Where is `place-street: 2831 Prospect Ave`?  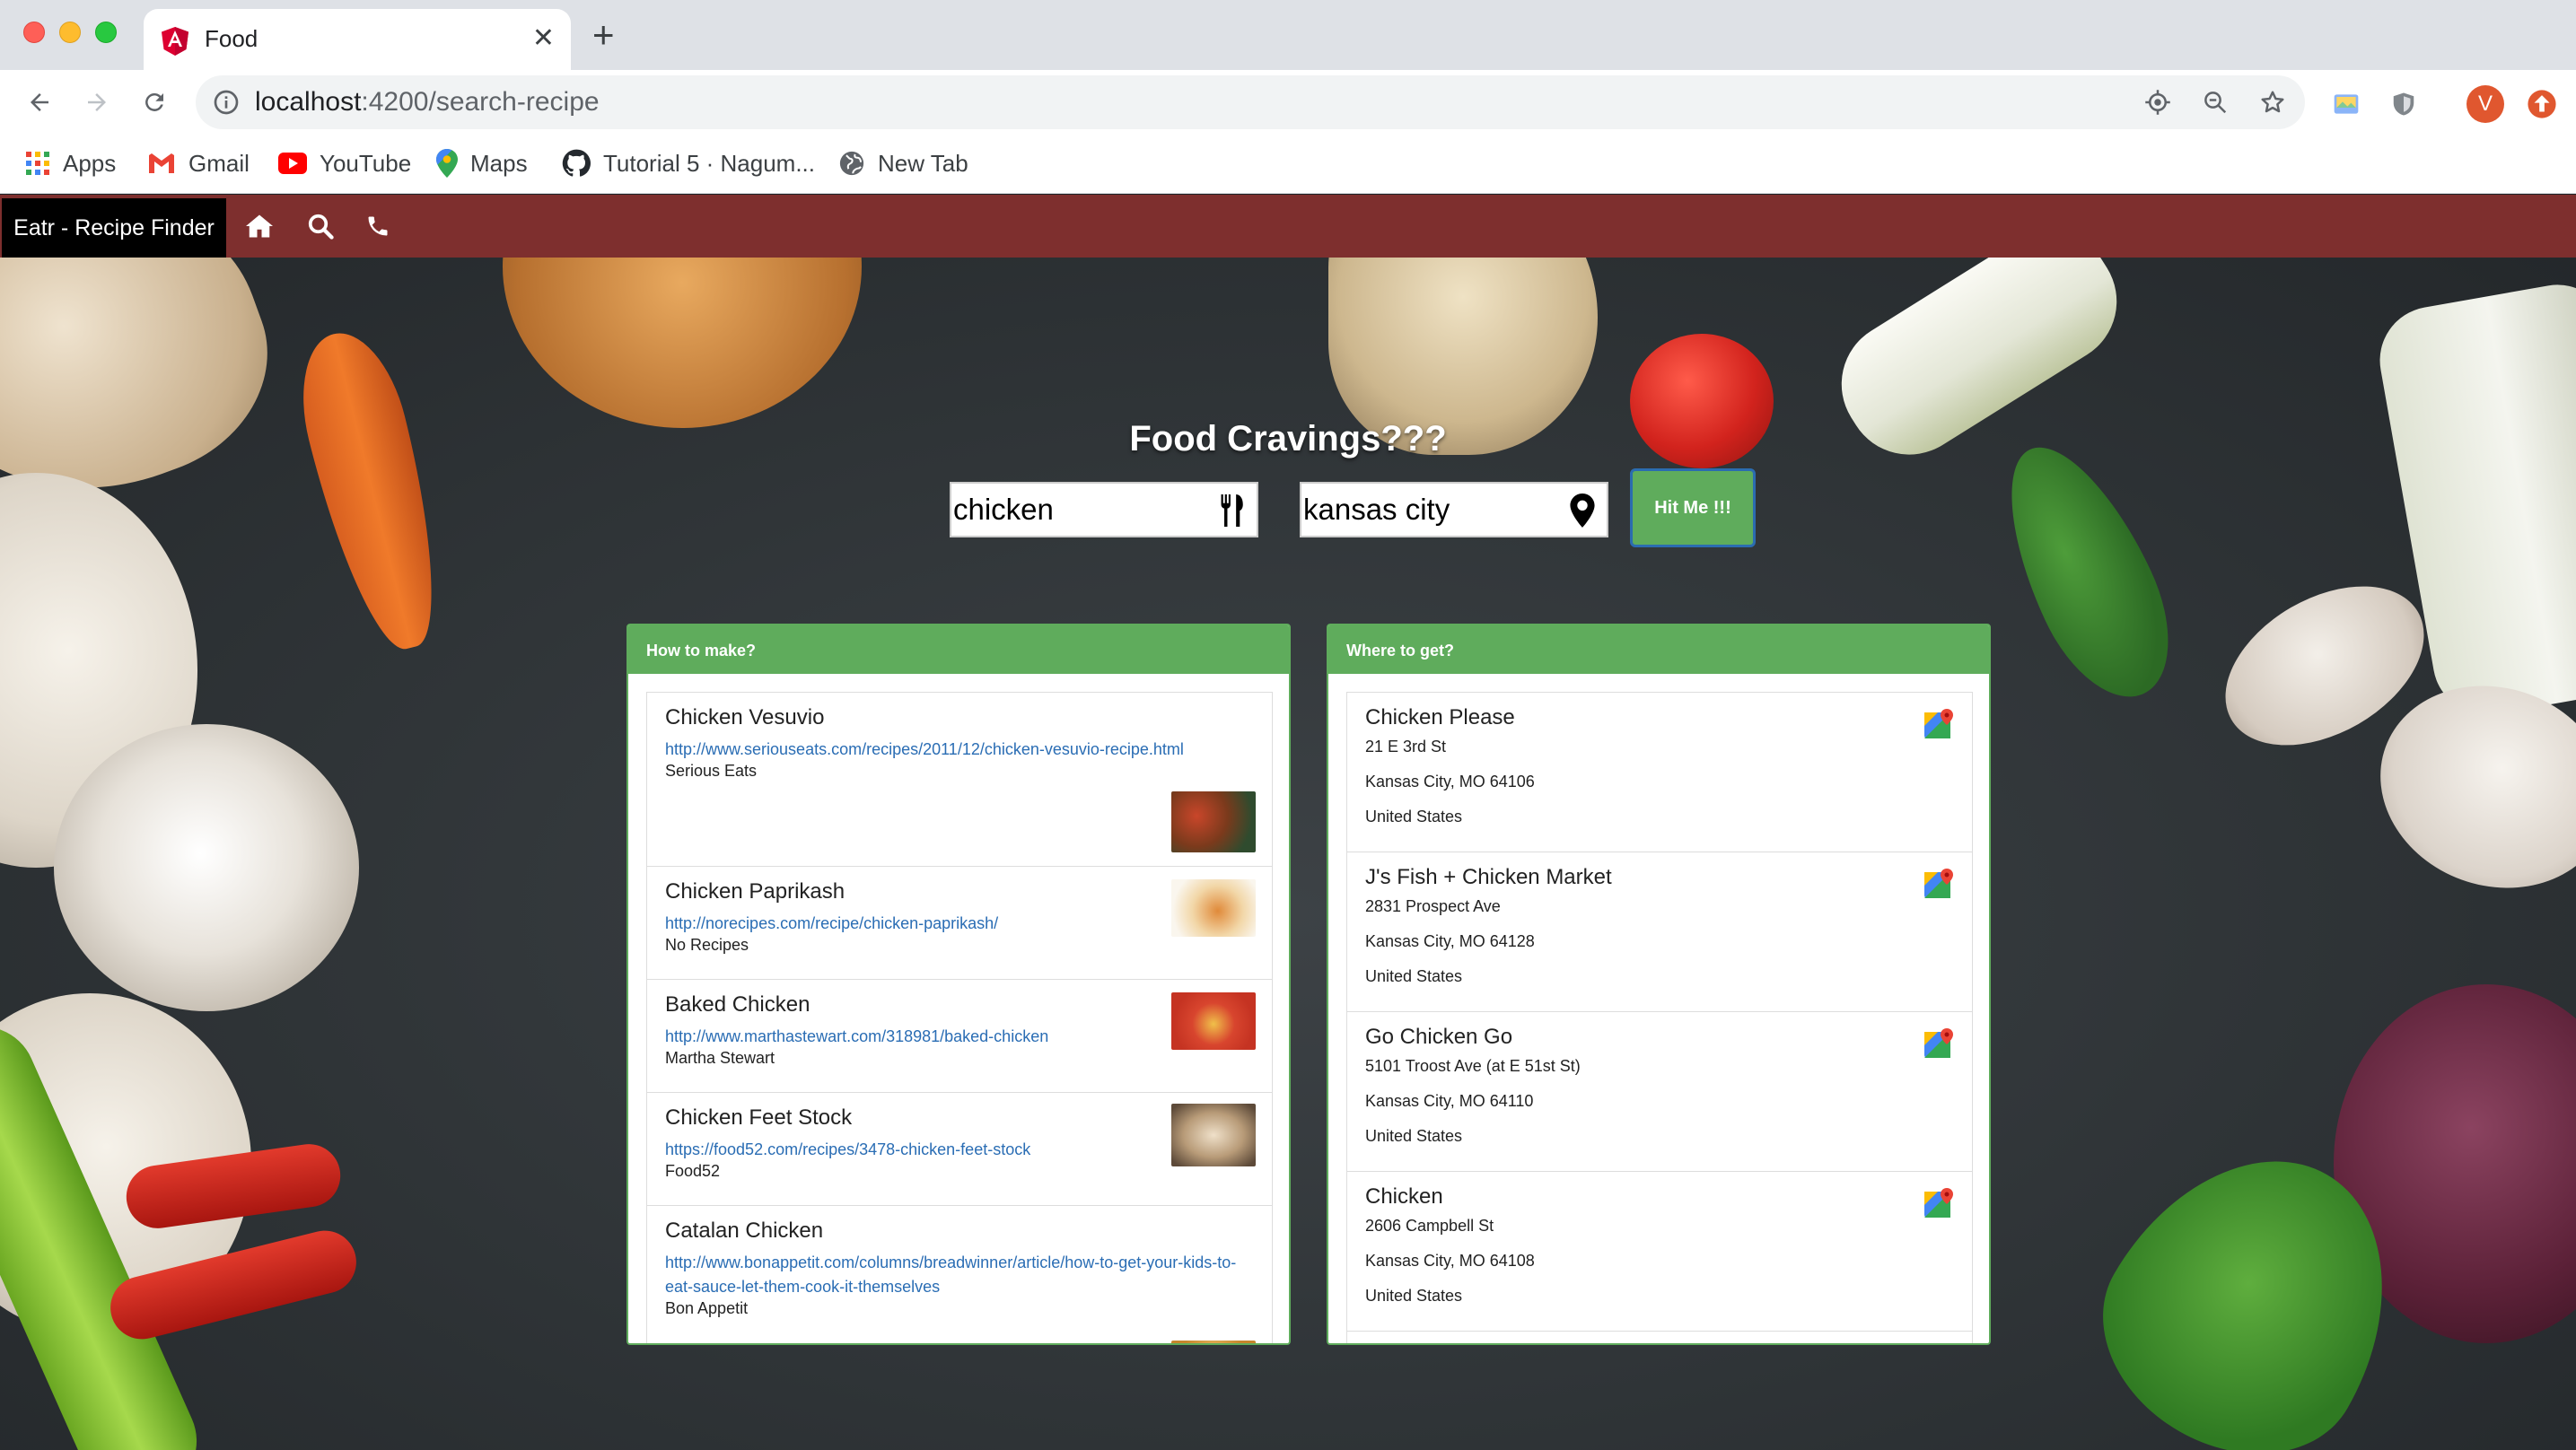
place-street: 2831 Prospect Ave is located at coordinates (1433, 906).